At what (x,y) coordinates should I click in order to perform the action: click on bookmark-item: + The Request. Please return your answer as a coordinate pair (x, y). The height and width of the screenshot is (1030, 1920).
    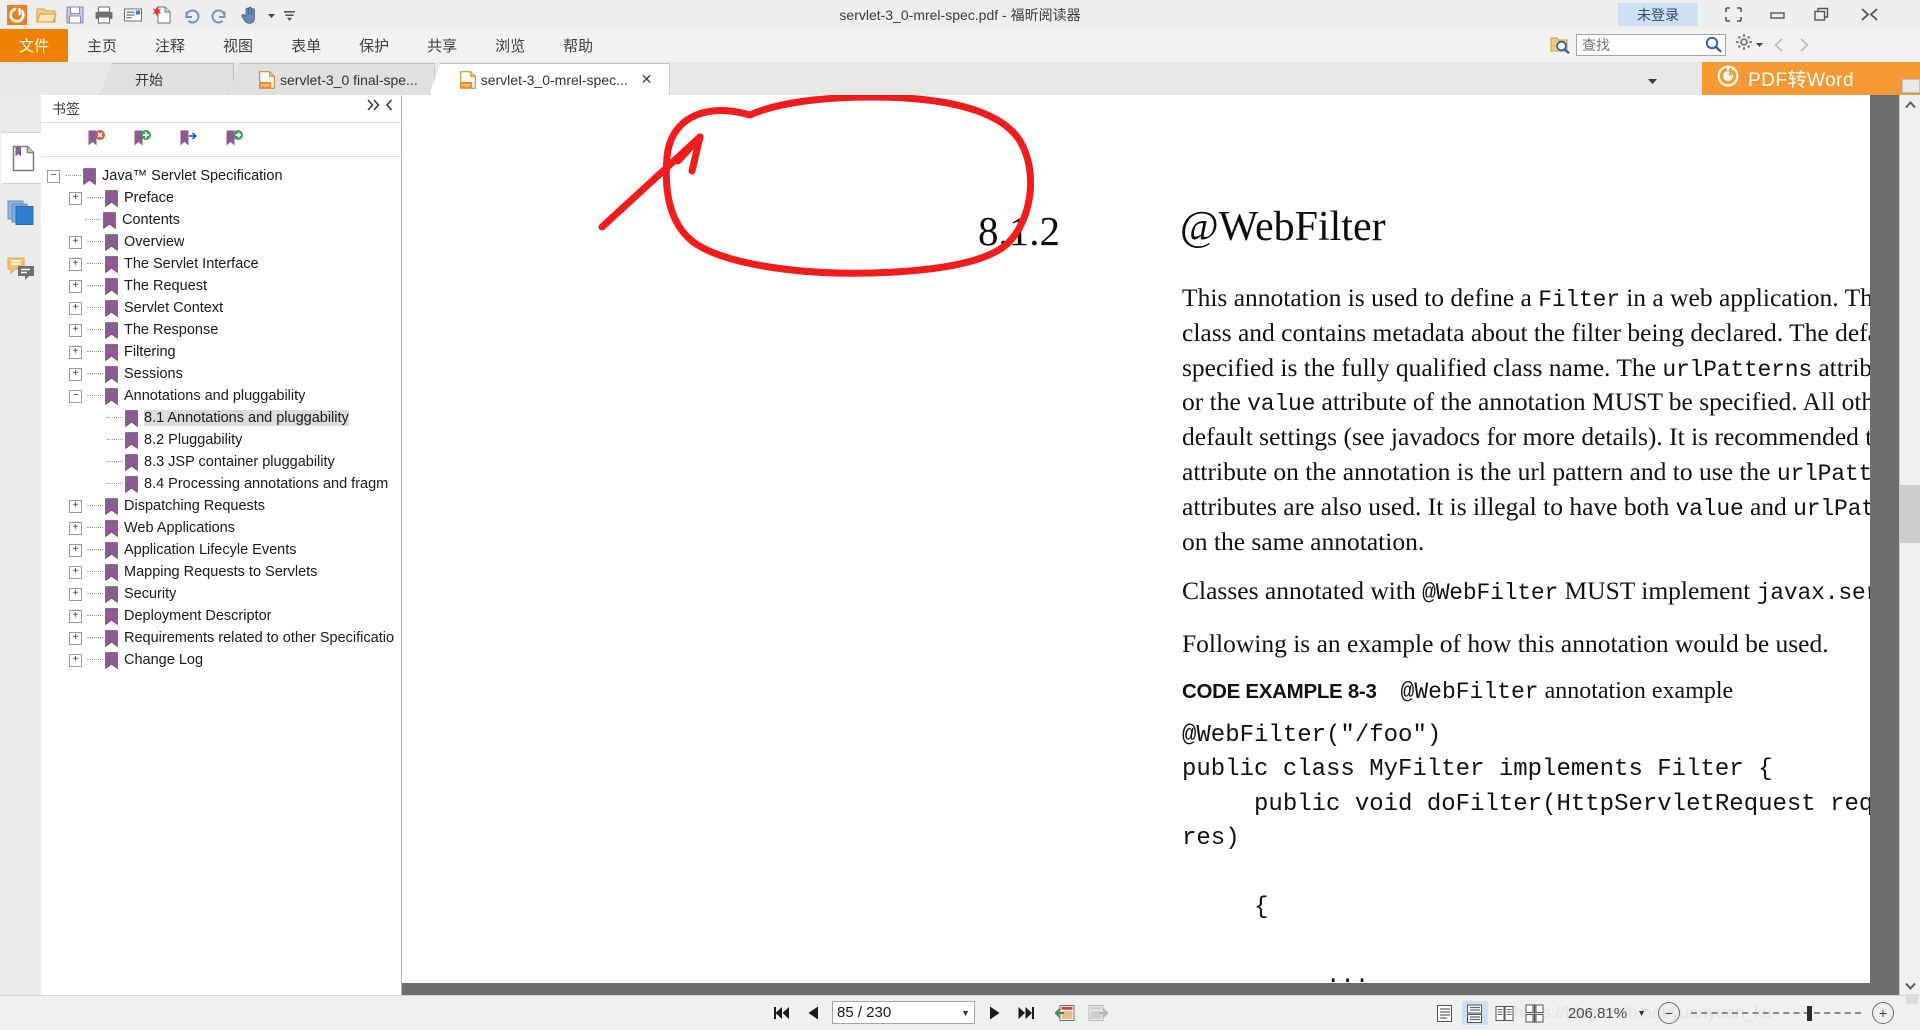
    Looking at the image, I should click on (221, 286).